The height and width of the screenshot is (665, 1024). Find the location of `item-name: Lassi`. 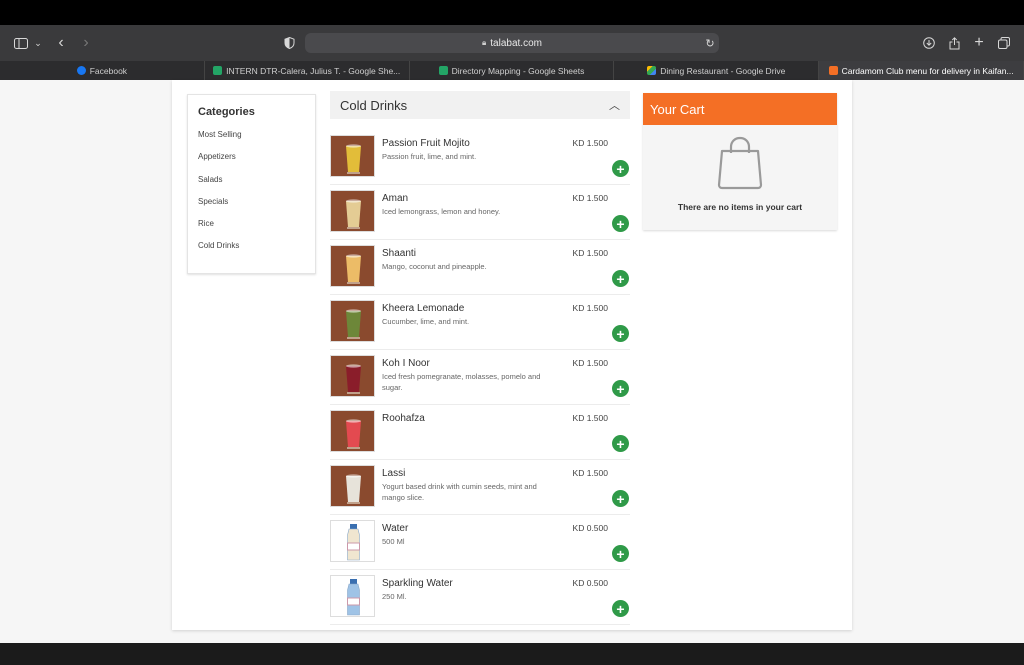

item-name: Lassi is located at coordinates (393, 473).